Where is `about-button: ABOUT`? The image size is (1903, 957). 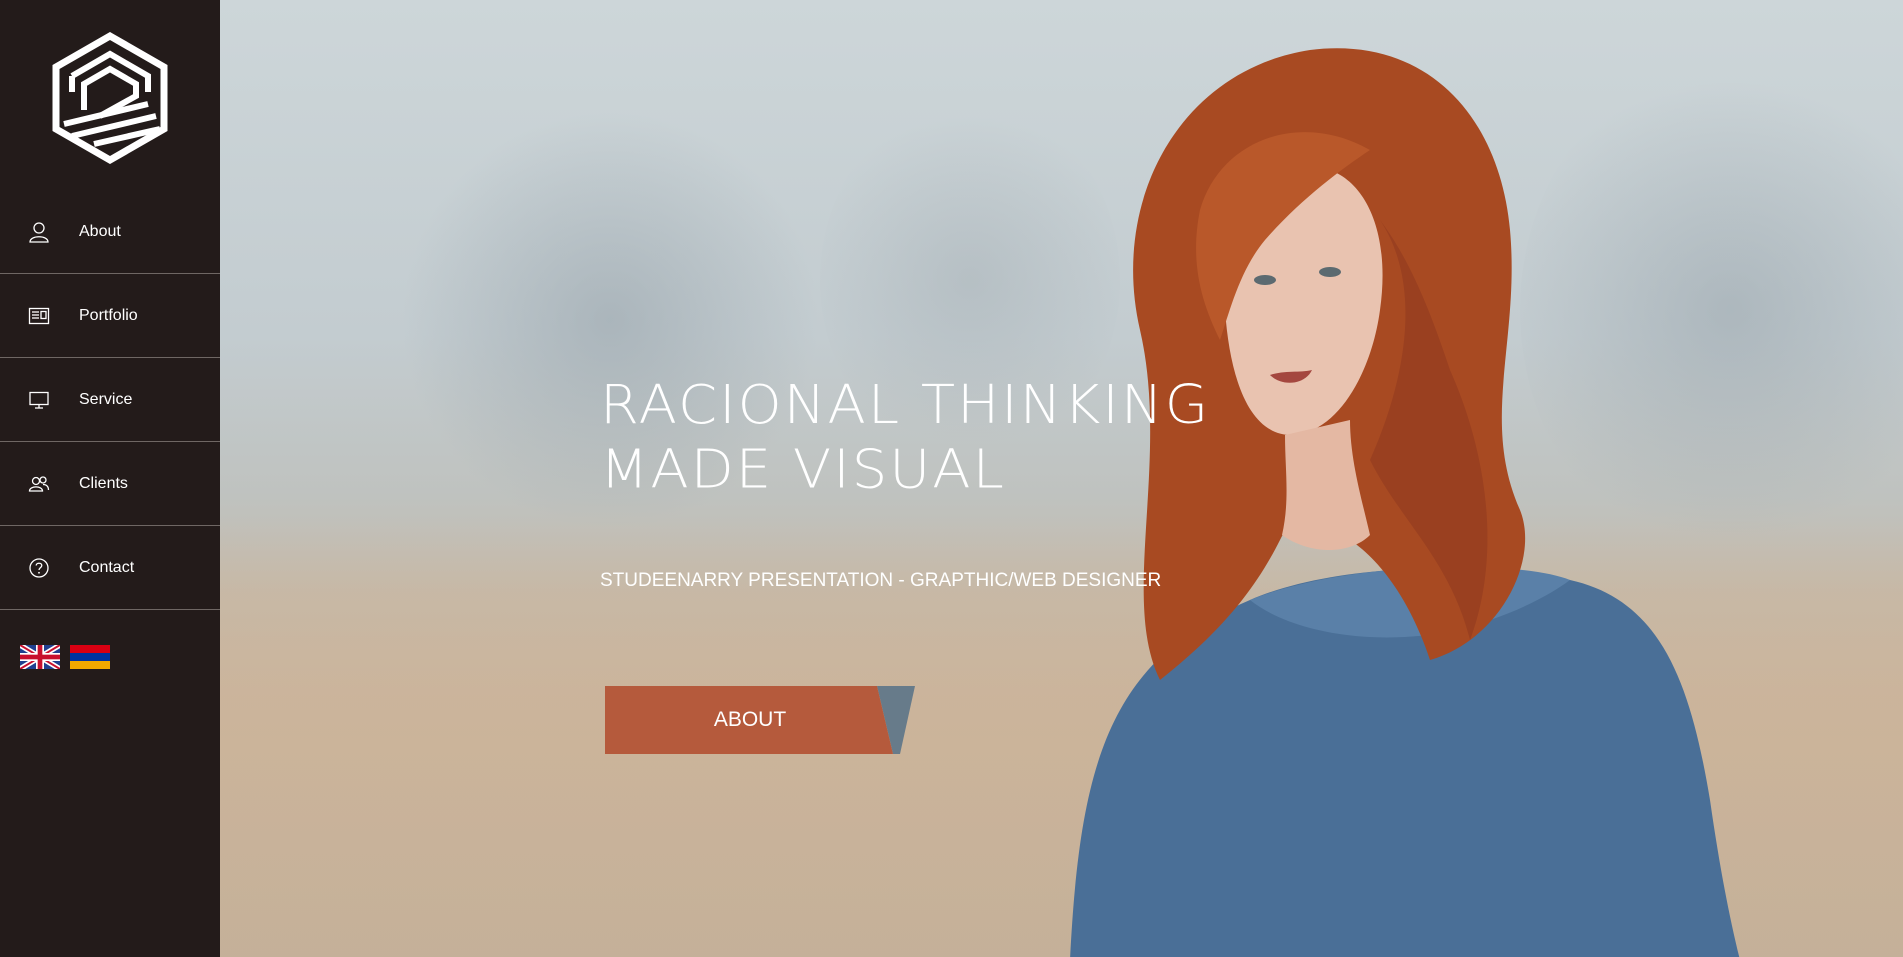
about-button: ABOUT is located at coordinates (760, 720).